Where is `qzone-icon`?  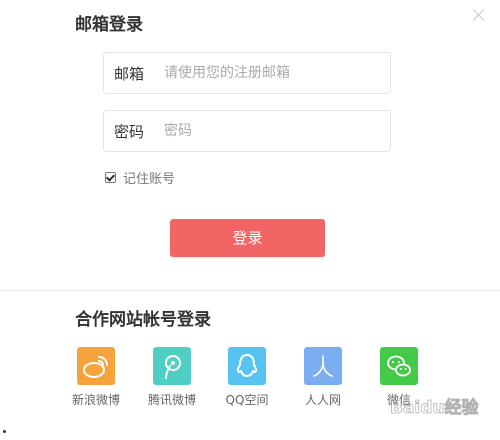
qzone-icon is located at coordinates (247, 366).